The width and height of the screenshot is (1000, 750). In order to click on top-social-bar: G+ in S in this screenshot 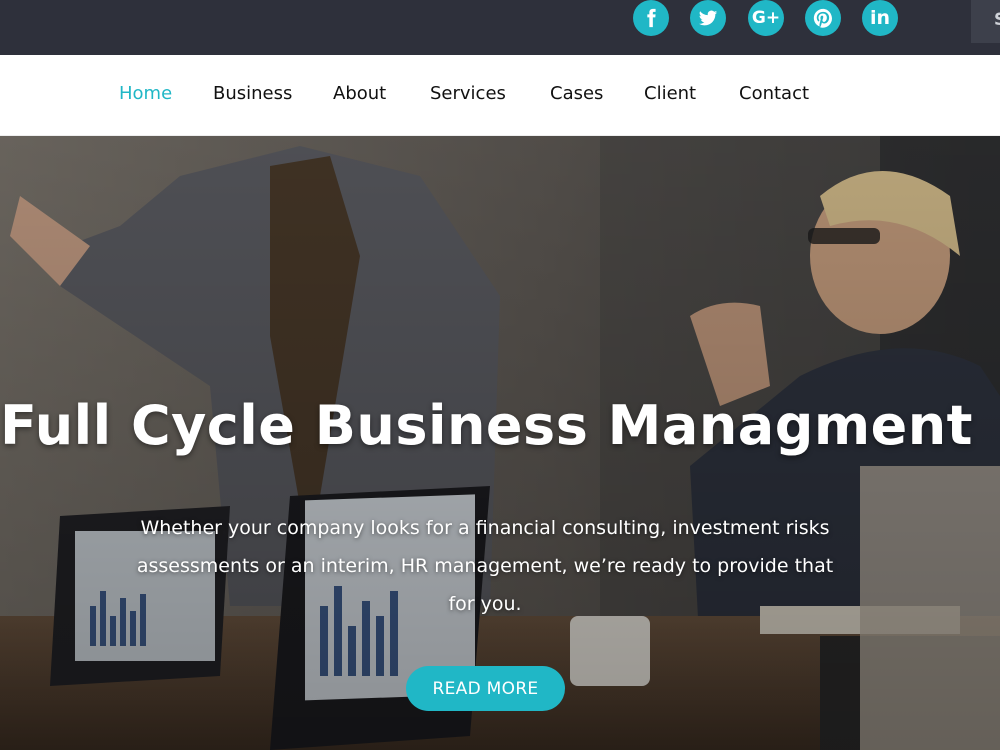, I will do `click(500, 27)`.